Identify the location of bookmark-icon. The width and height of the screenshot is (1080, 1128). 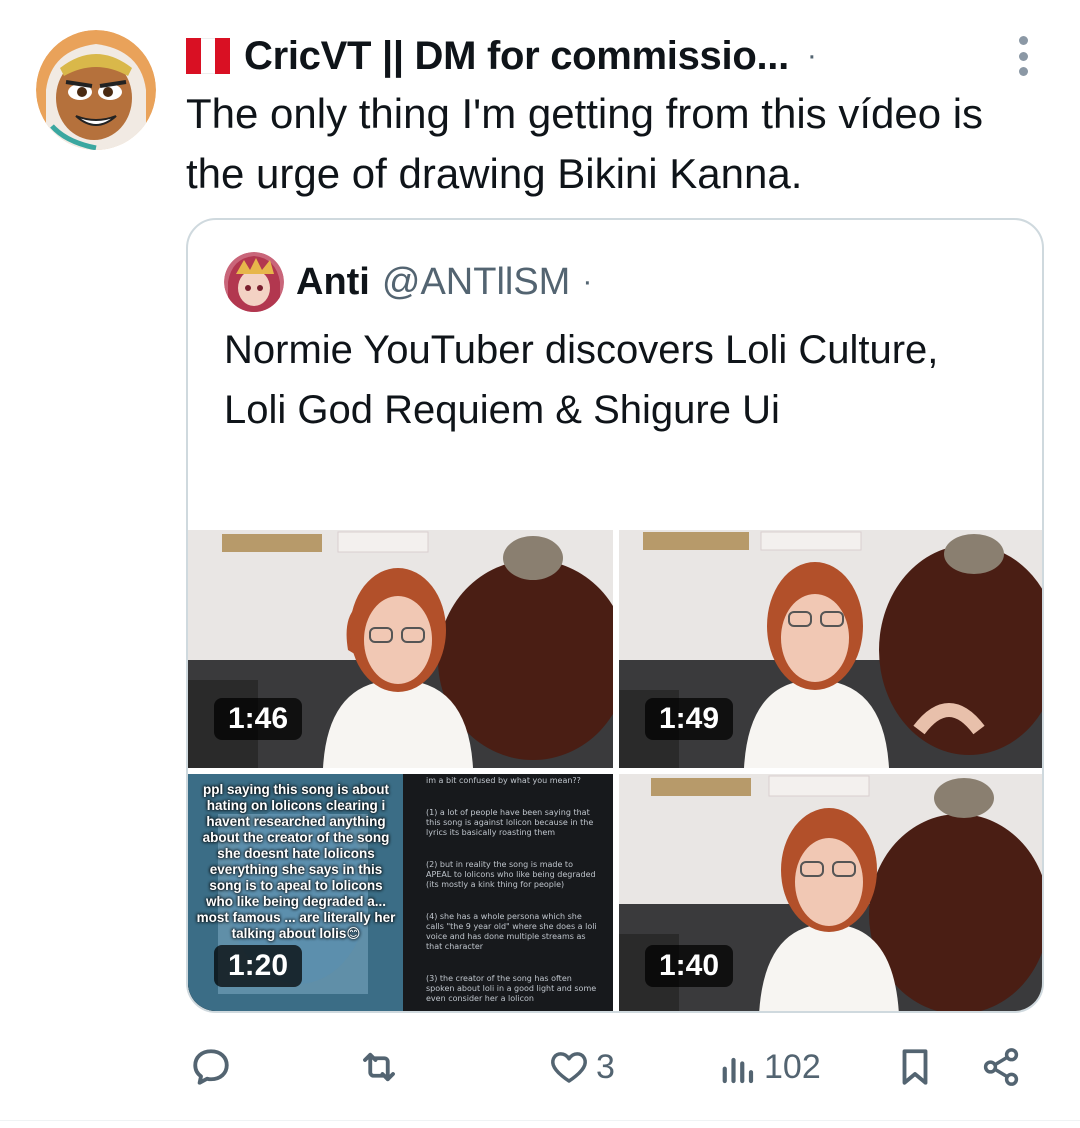
(915, 1067).